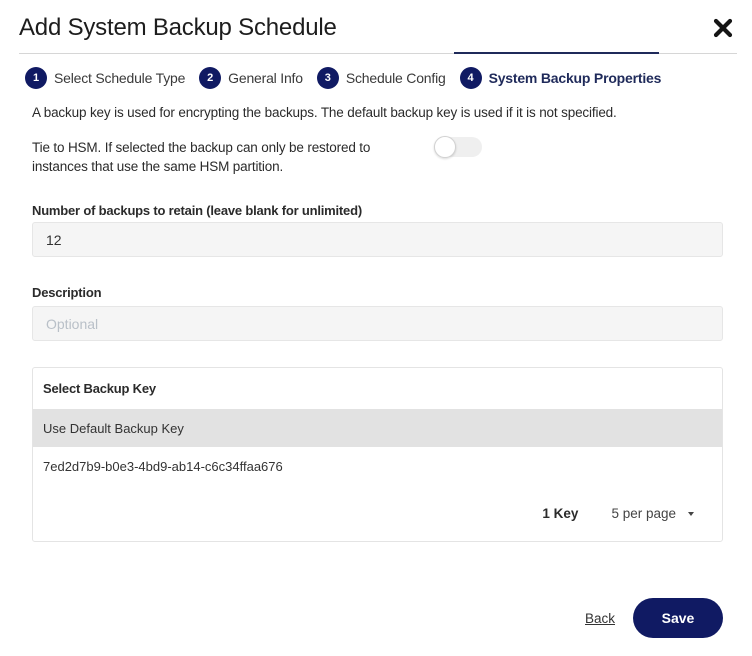 This screenshot has height=656, width=752. I want to click on back-link: Back, so click(600, 618).